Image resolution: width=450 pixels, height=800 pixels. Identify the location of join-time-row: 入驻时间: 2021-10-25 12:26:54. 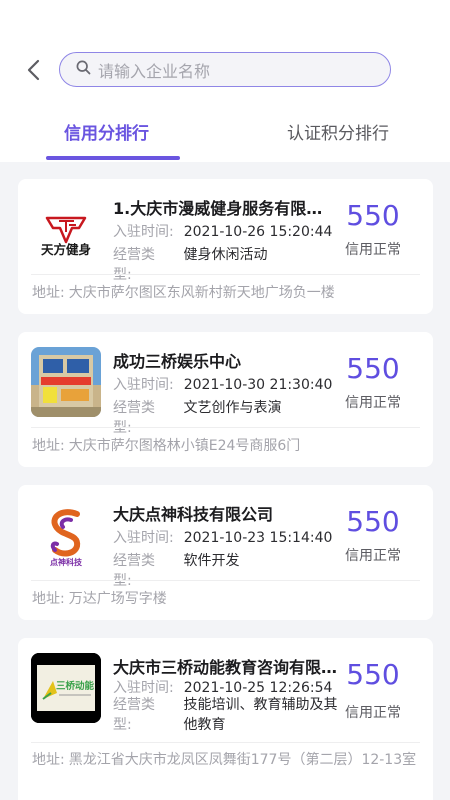
(223, 688).